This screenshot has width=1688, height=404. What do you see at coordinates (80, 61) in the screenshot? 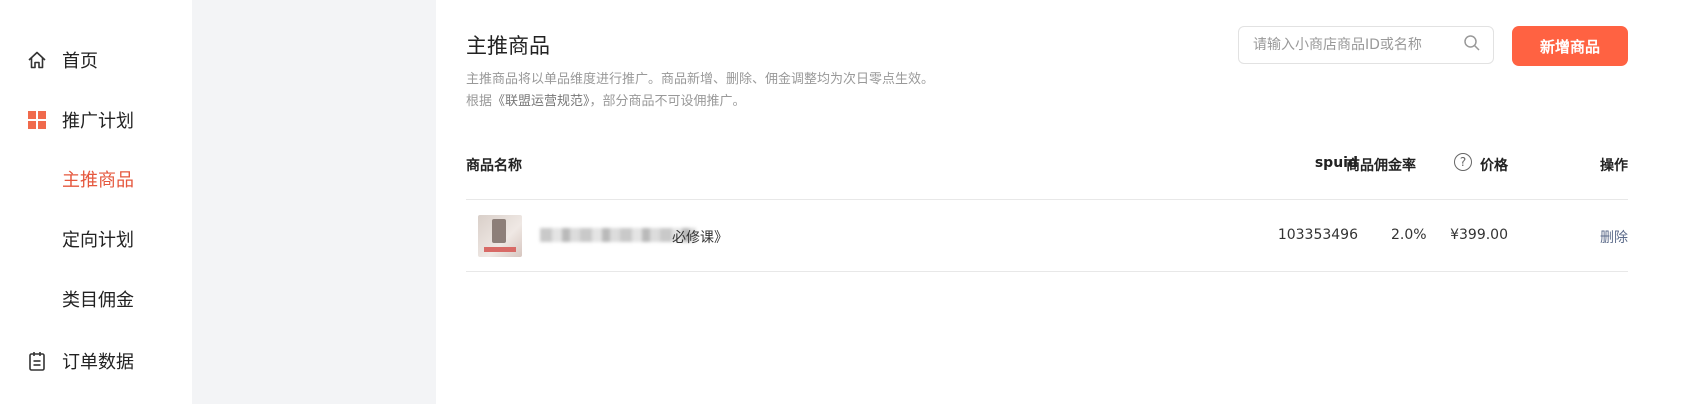
I see `sidebar-item-label: 首页` at bounding box center [80, 61].